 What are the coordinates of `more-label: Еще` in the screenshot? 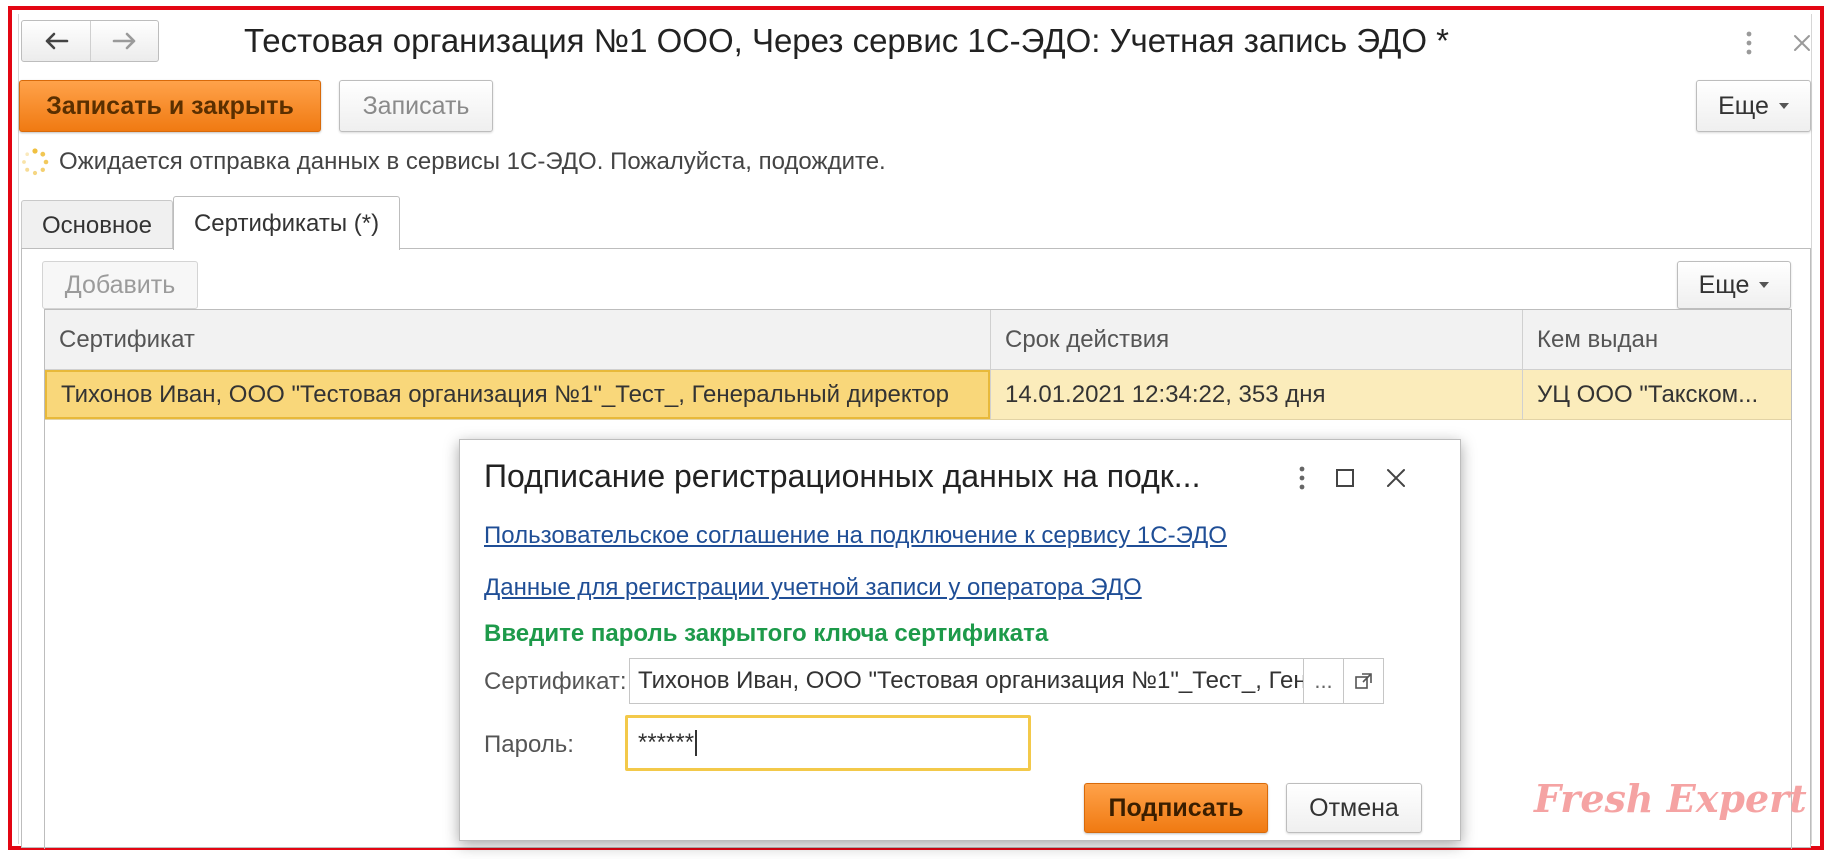 It's located at (1743, 105).